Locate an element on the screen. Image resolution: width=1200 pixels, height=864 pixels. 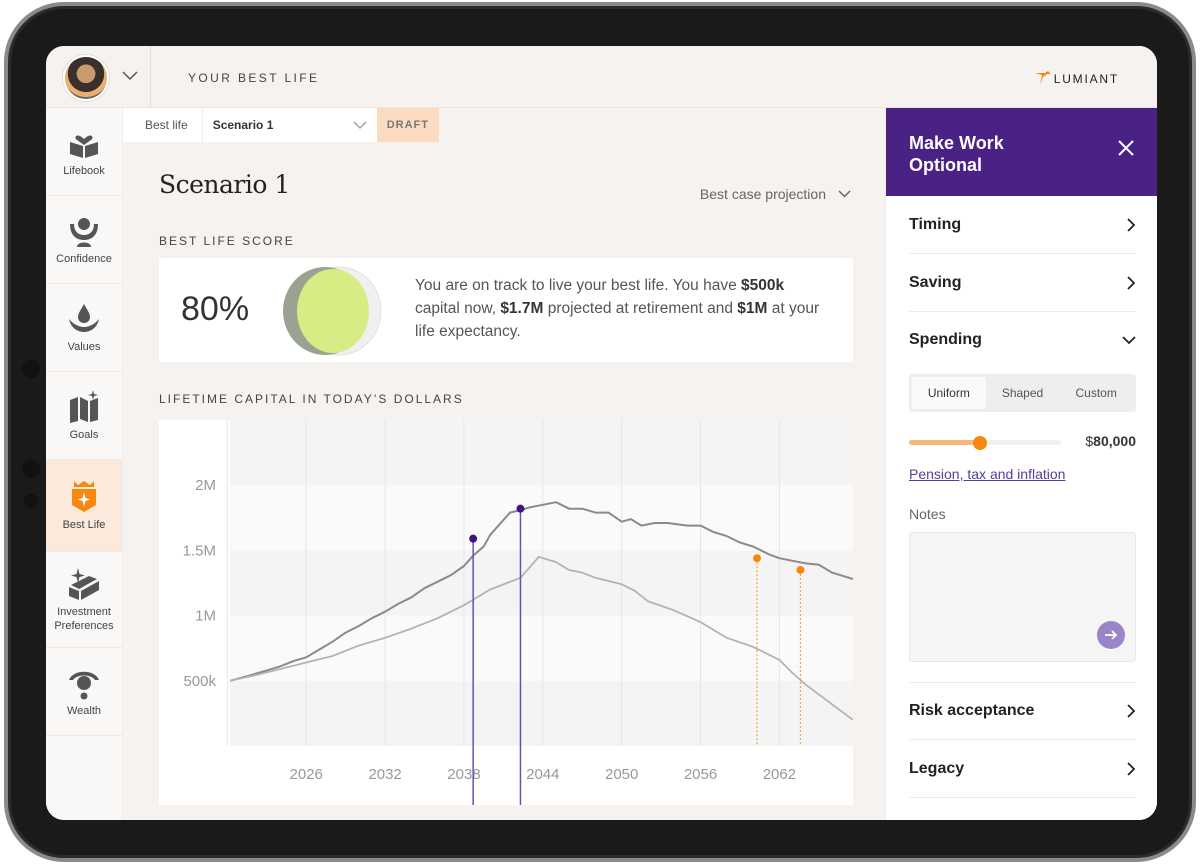
scenario-select: Scenario 1 is located at coordinates (289, 125).